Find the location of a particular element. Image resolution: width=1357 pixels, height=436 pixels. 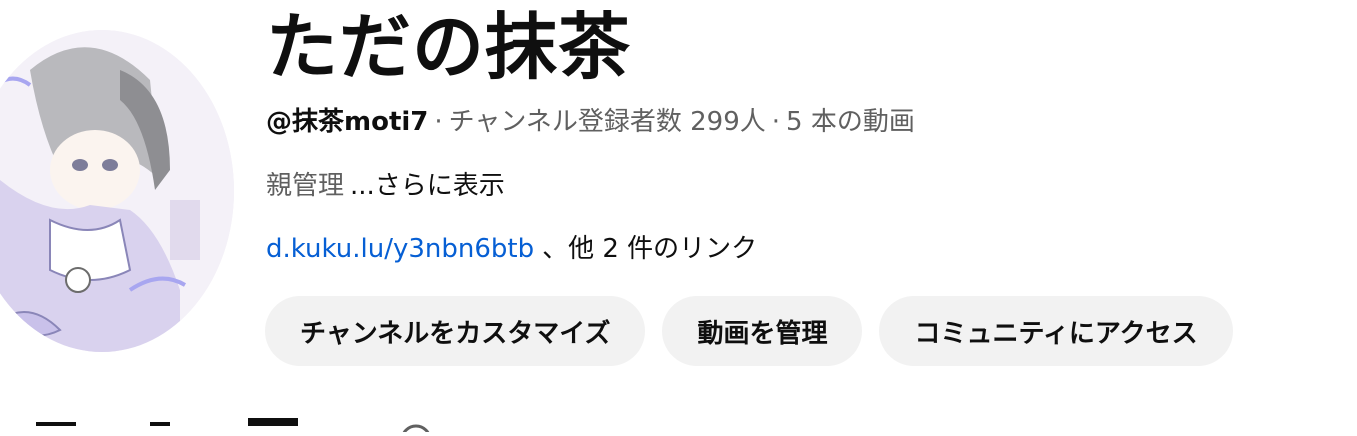

clipped-tab-glyphs is located at coordinates (233, 427).